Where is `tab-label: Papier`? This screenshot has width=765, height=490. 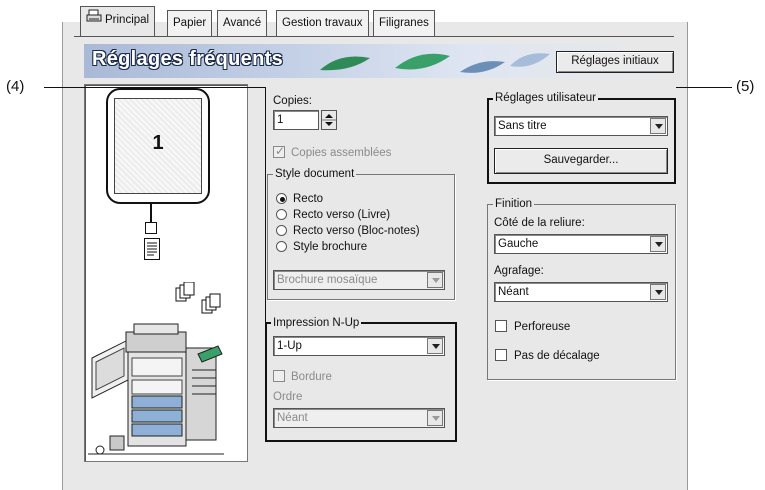
tab-label: Papier is located at coordinates (190, 23).